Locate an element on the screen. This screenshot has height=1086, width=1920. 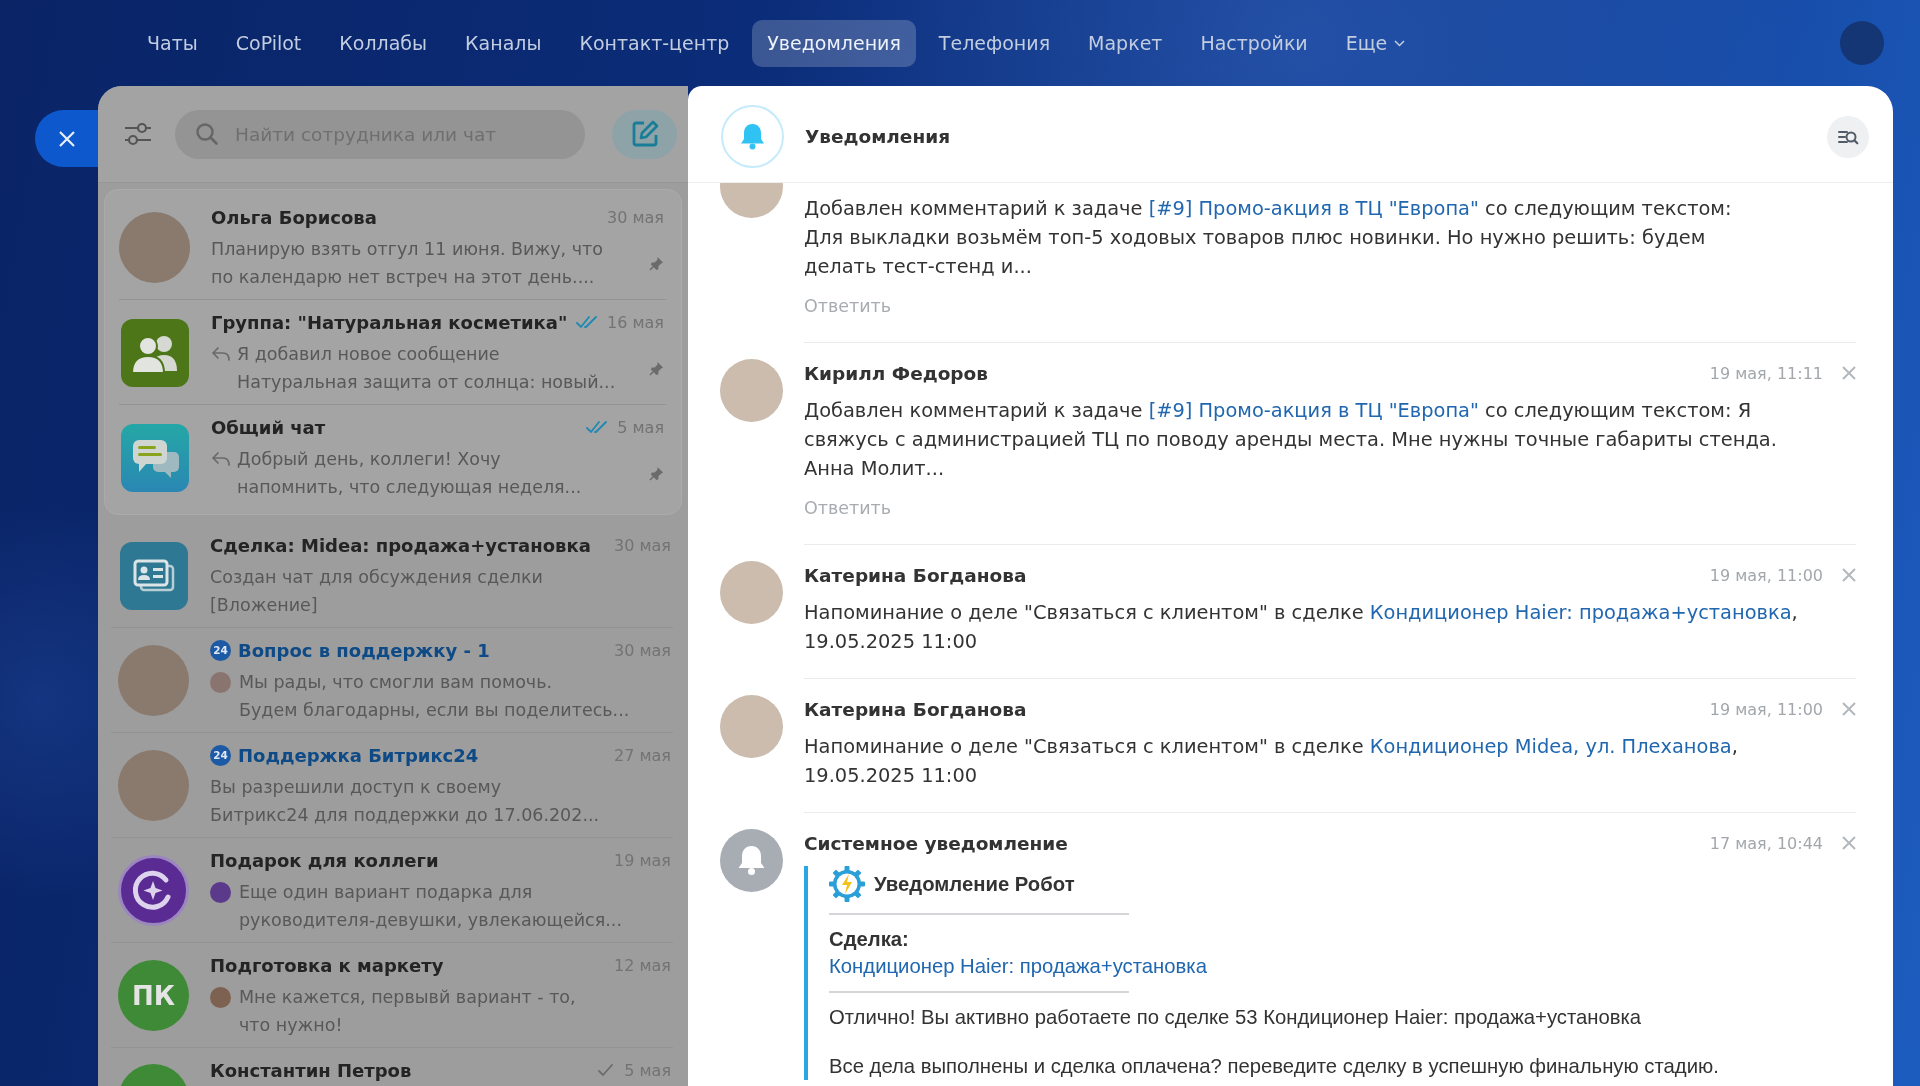
message-link: Кондиционер Midea, ул. Плеханова is located at coordinates (1550, 746).